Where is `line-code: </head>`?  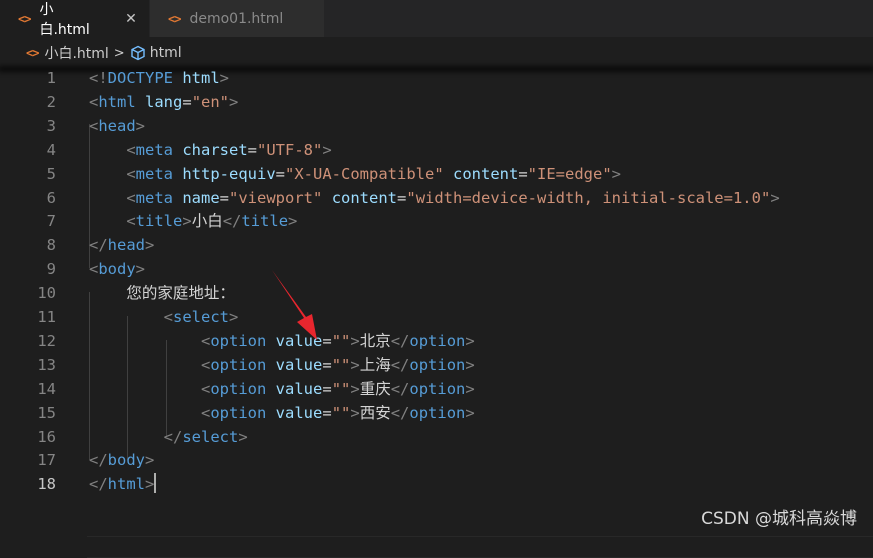
line-code: </head> is located at coordinates (122, 245).